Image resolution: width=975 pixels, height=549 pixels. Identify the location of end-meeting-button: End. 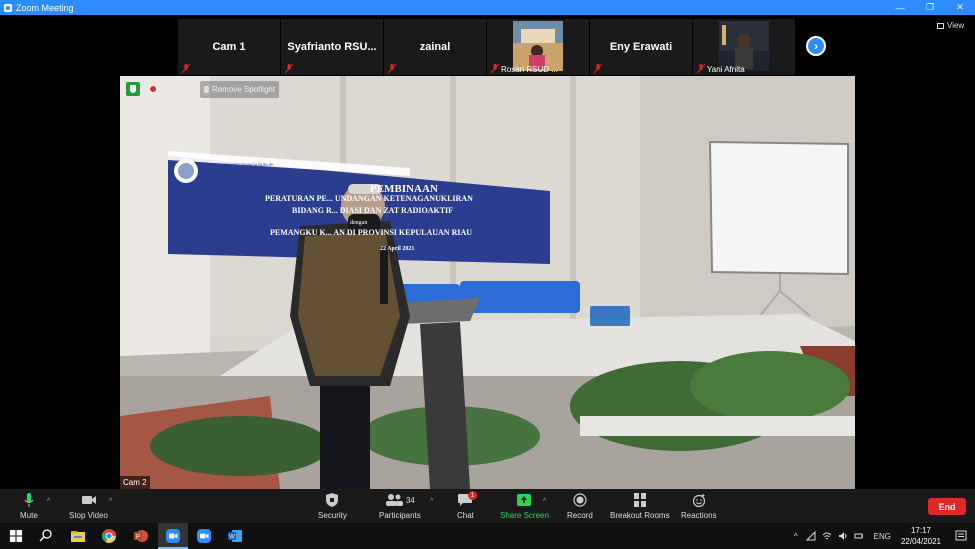
(947, 506).